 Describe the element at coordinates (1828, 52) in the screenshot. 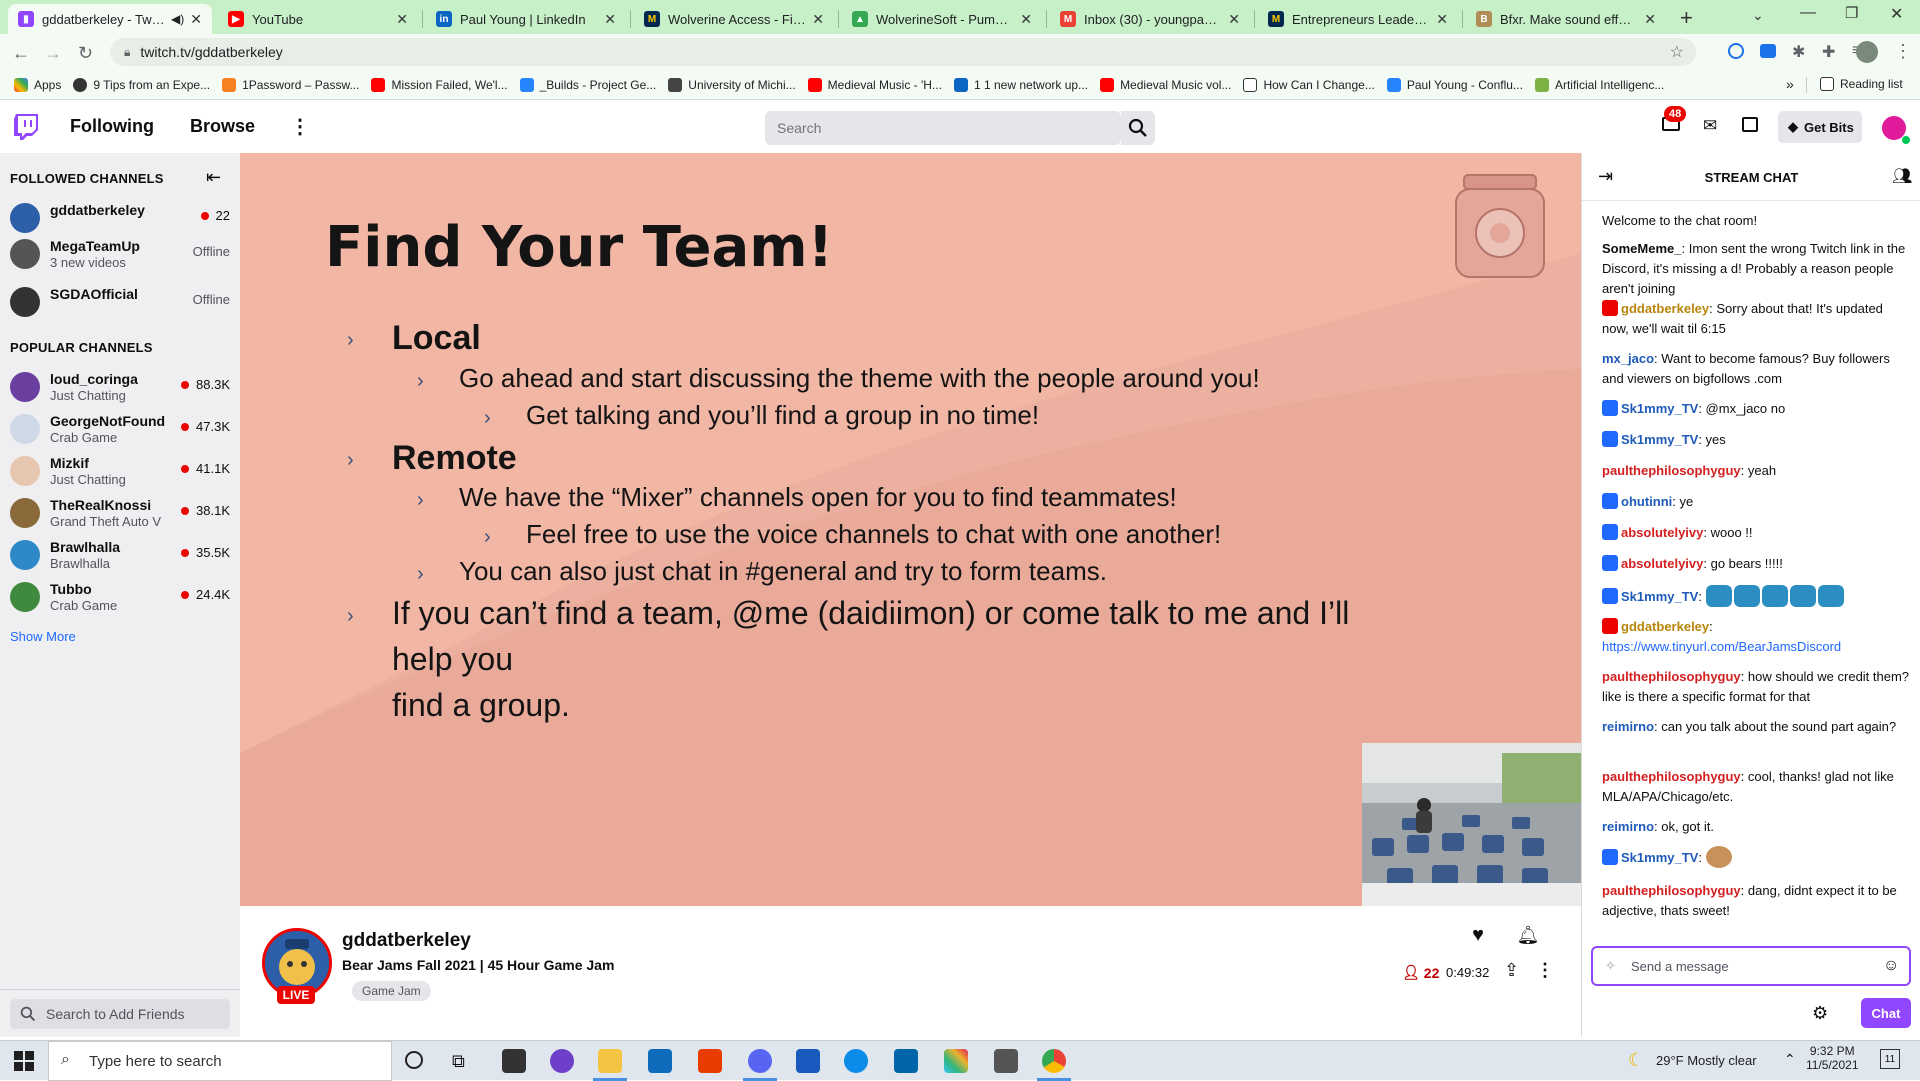

I see `extensions-puzzle-icon: ✚` at that location.